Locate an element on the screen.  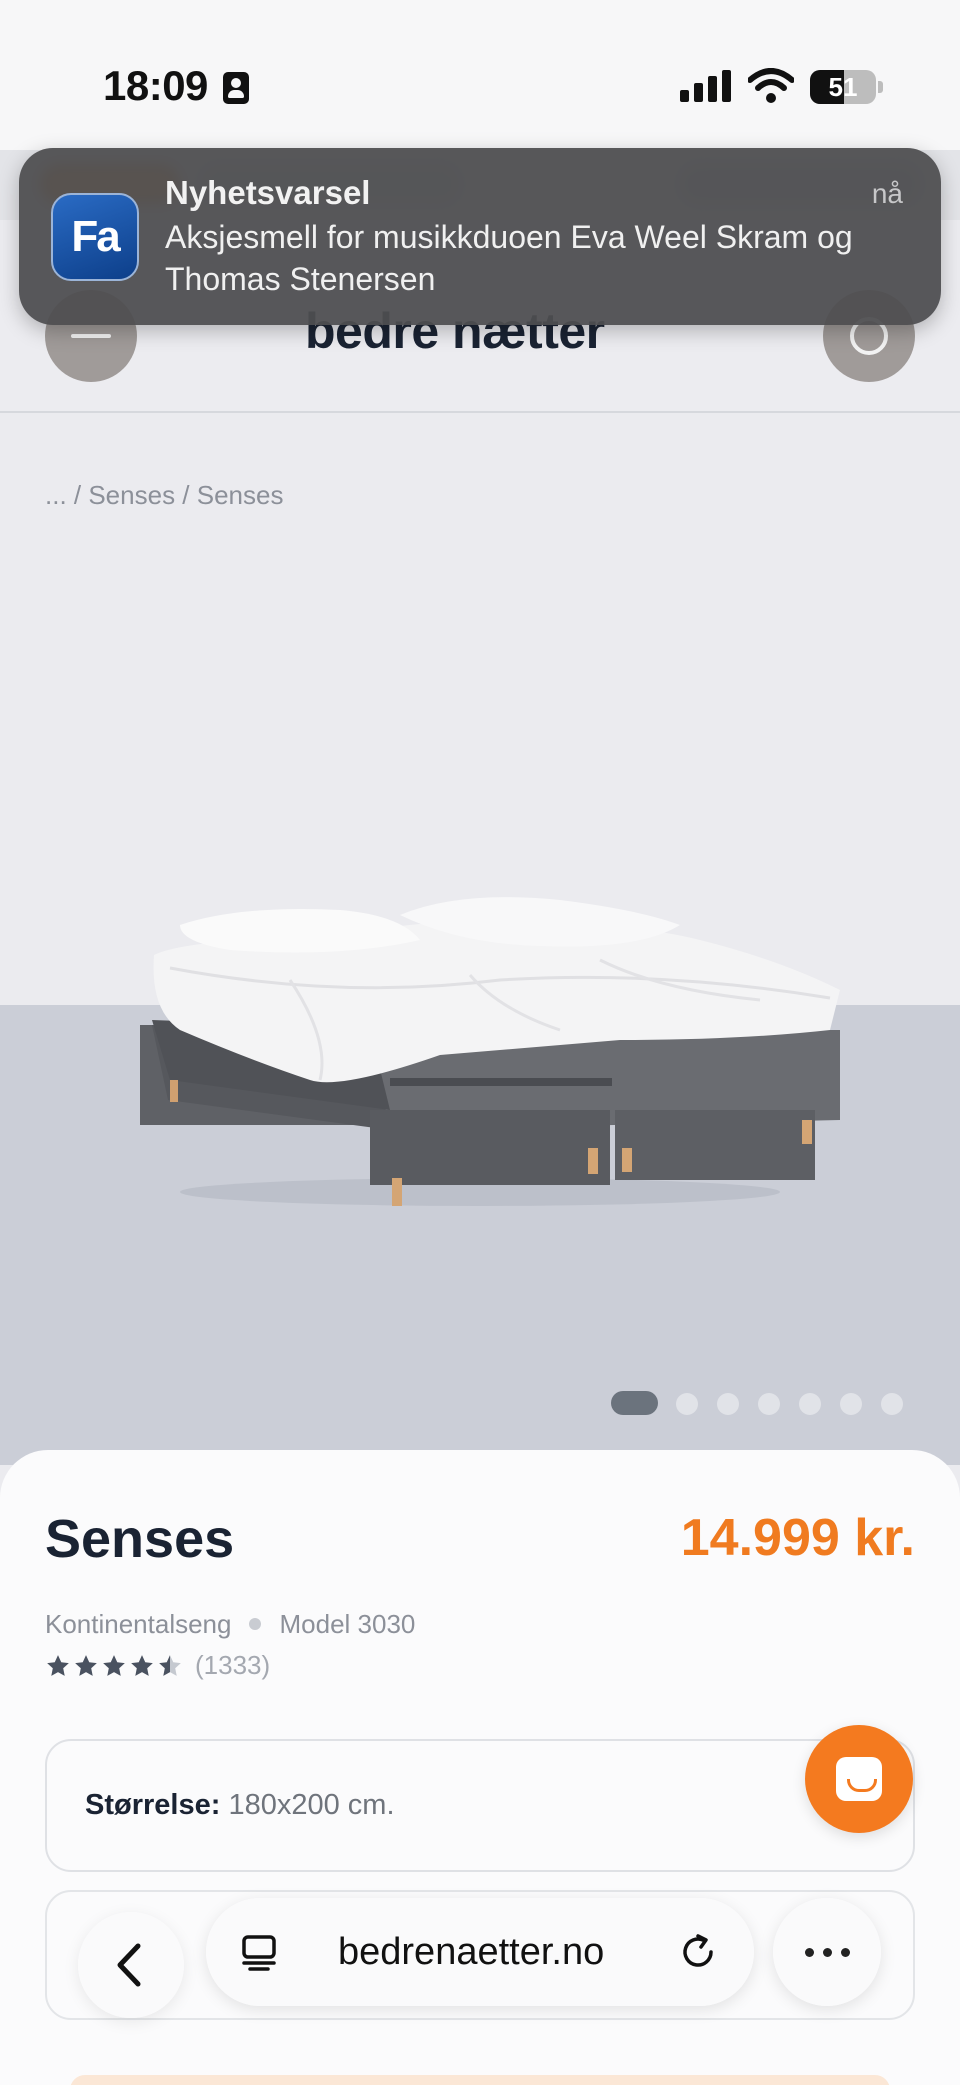
wifi-icon is located at coordinates (771, 85).